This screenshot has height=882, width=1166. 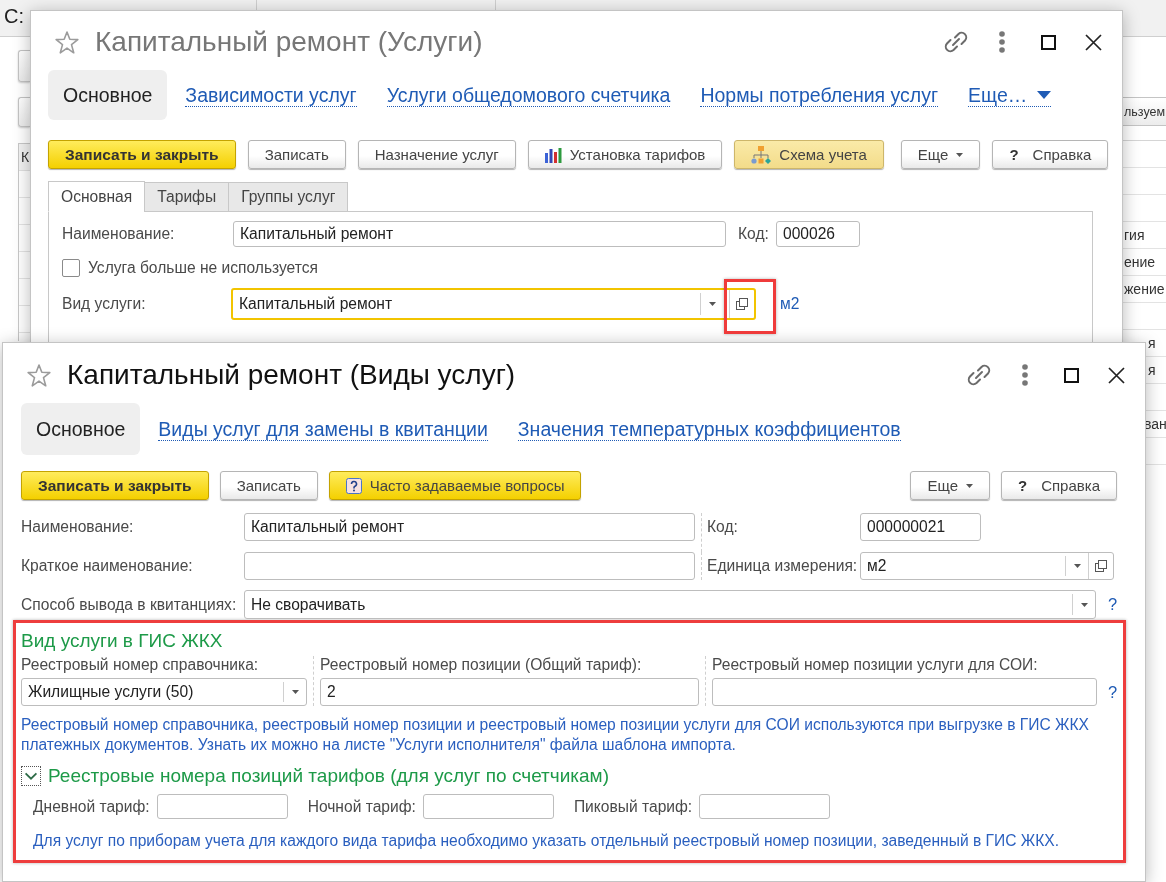 I want to click on window-title: Капитальный ремонт (Виды услуг), so click(x=291, y=375).